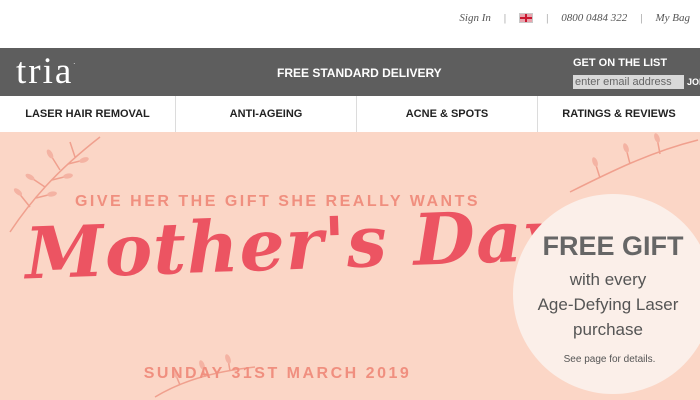  Describe the element at coordinates (359, 73) in the screenshot. I see `free-delivery-banner: FREE STANDARD DELIVERY` at that location.